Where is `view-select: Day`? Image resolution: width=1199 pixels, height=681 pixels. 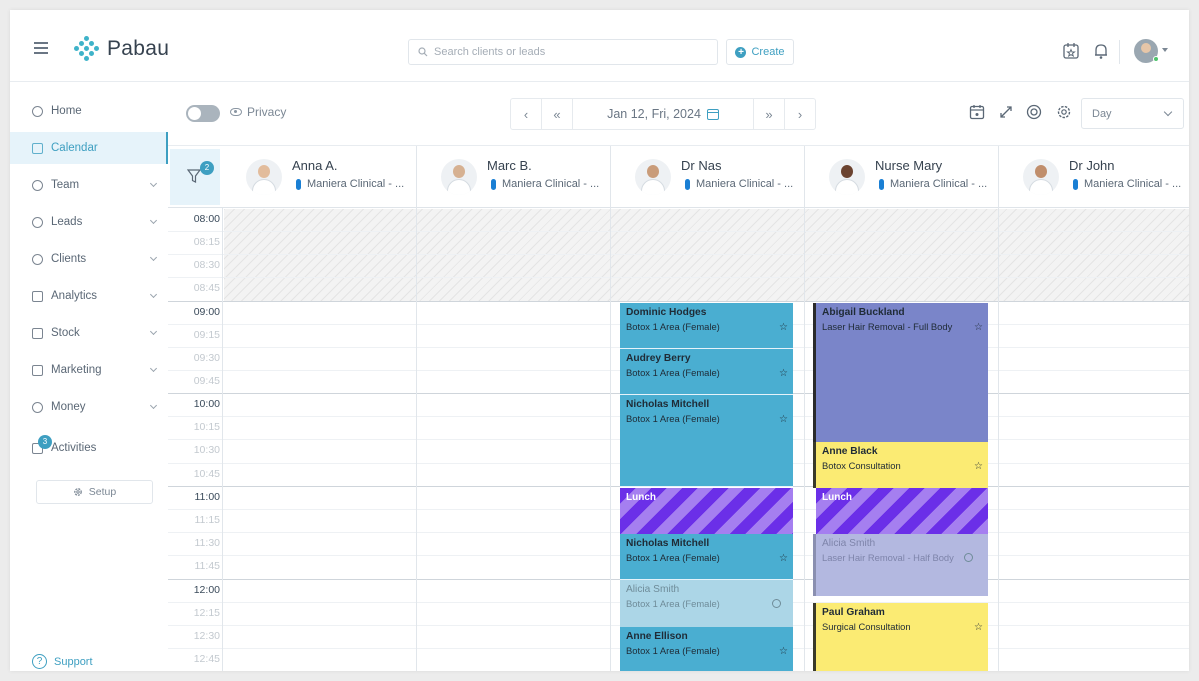 view-select: Day is located at coordinates (1132, 113).